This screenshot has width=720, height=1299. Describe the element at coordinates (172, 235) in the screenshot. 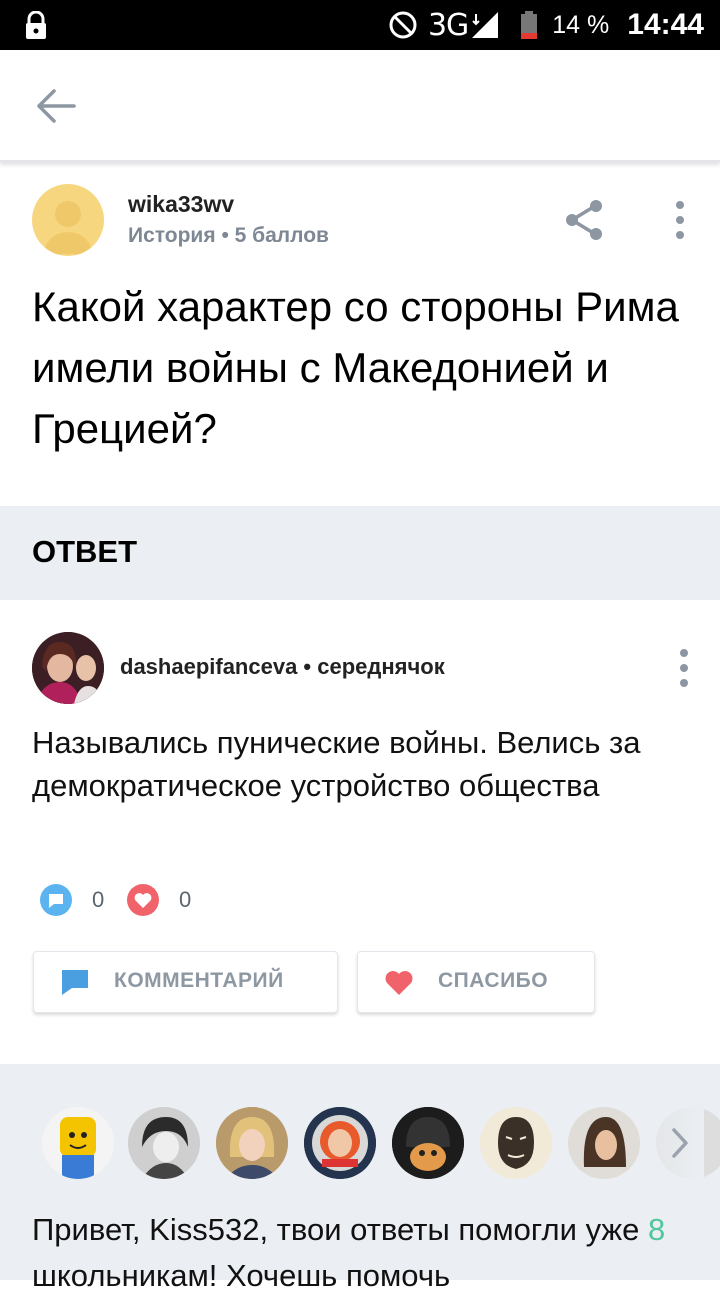

I see `question-subject: История` at that location.